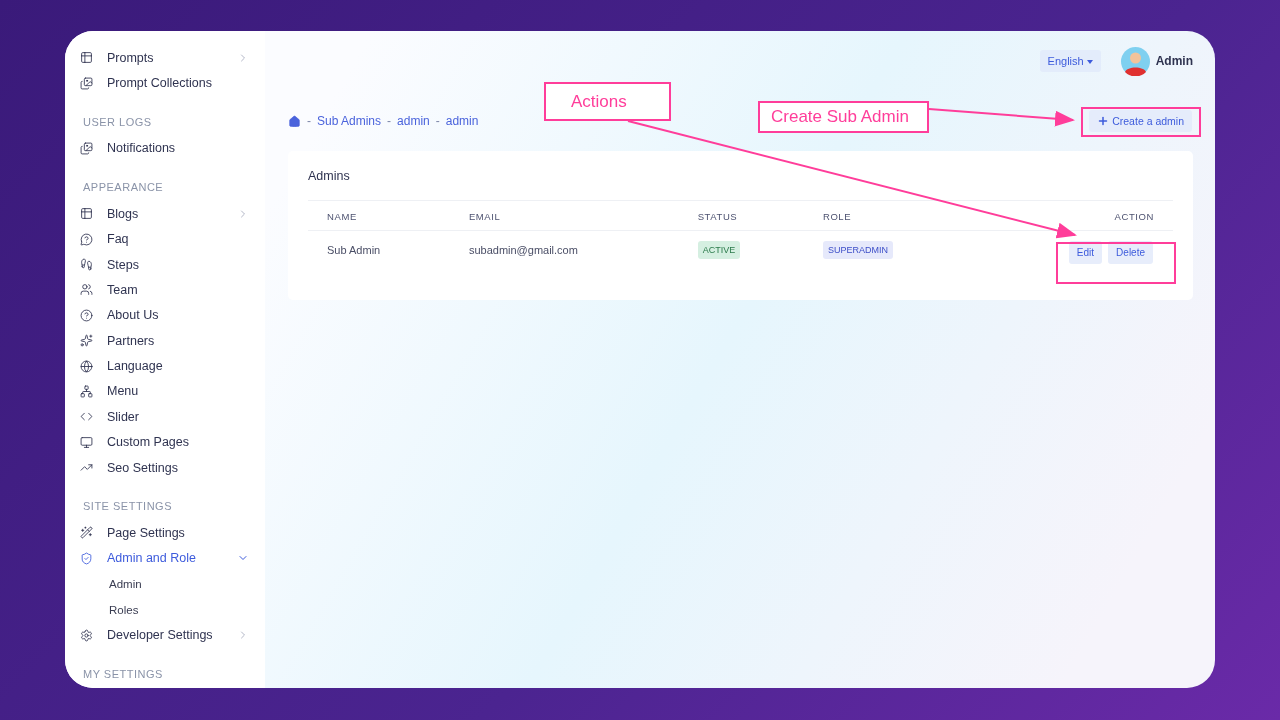 Image resolution: width=1280 pixels, height=720 pixels. Describe the element at coordinates (86, 635) in the screenshot. I see `settings-icon` at that location.